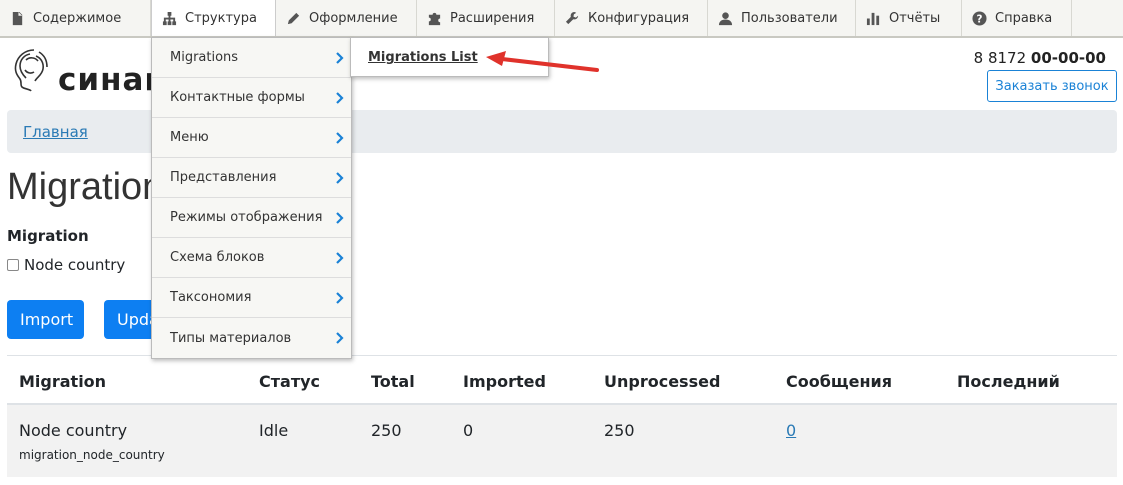 This screenshot has width=1123, height=485. What do you see at coordinates (75, 265) in the screenshot?
I see `checkbox-label: Node country` at bounding box center [75, 265].